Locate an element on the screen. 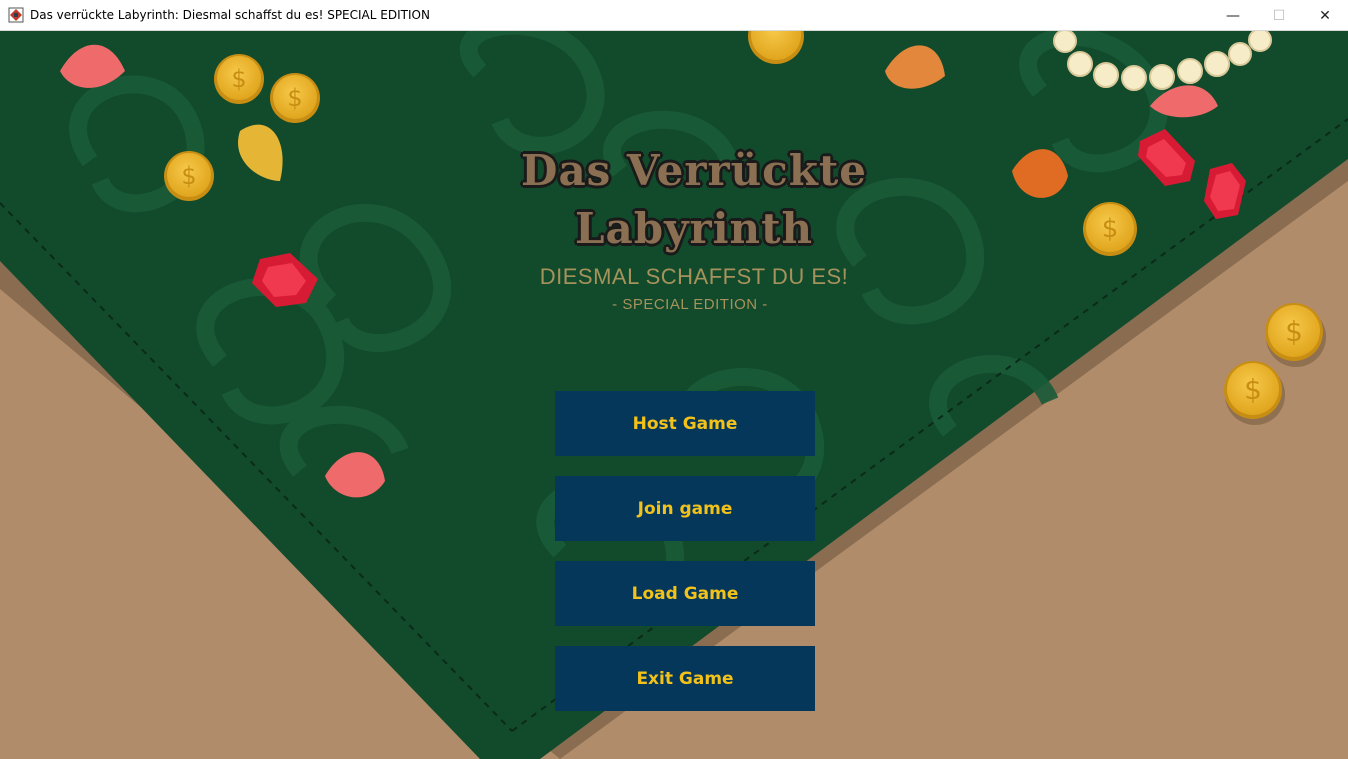  maximize-button: ☐ is located at coordinates (1279, 15).